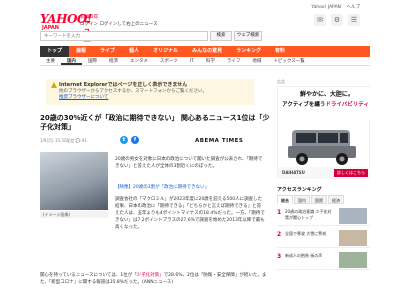 This screenshot has width=400, height=300. I want to click on article-photo, so click(74, 181).